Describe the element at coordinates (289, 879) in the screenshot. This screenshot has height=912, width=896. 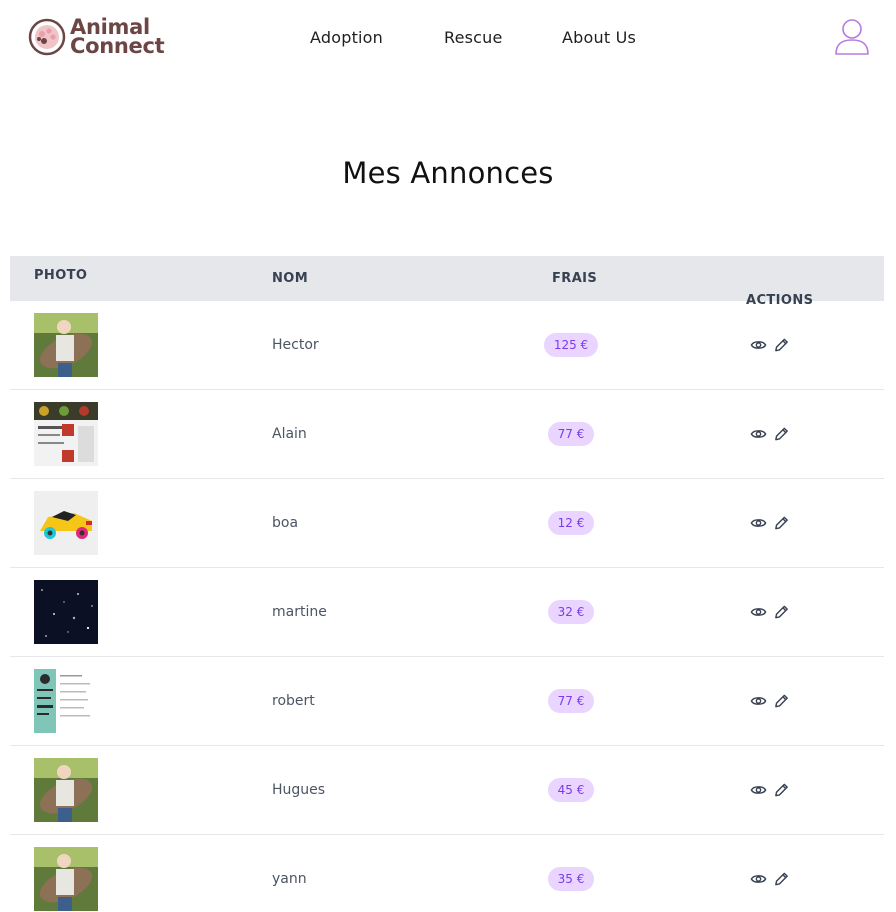
I see `listing-name: yann` at that location.